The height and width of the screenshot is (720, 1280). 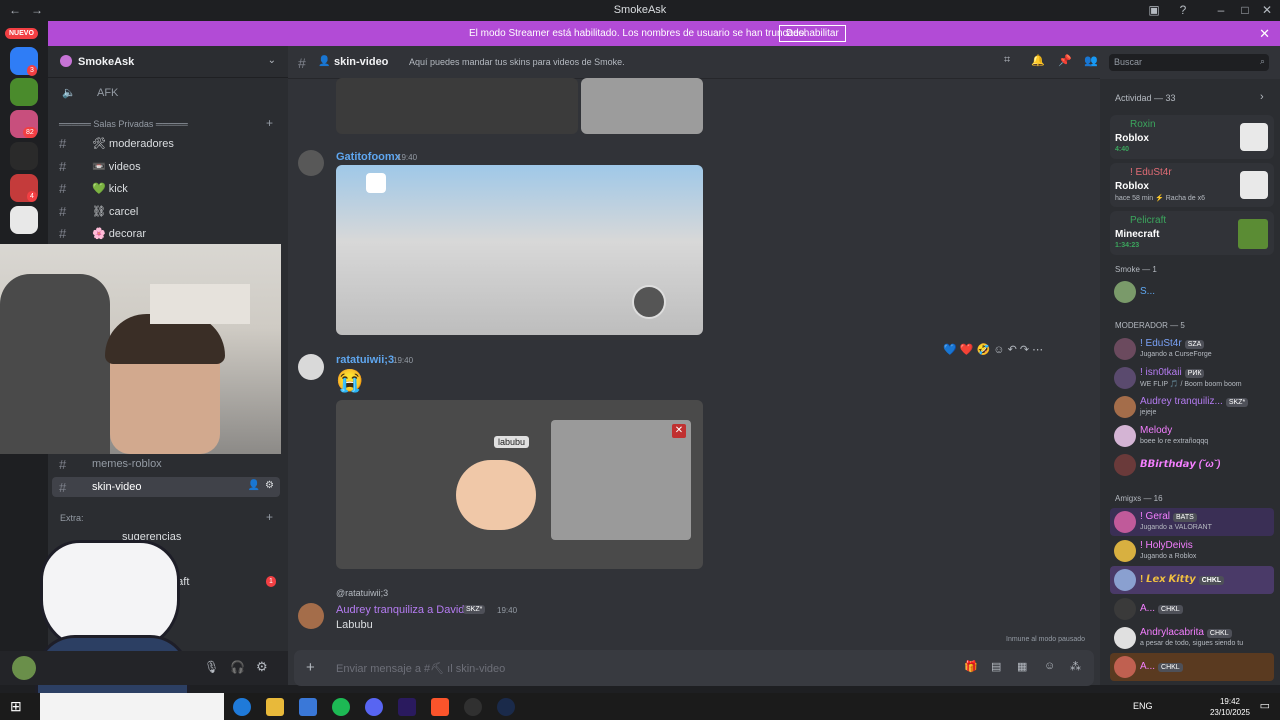 I want to click on pin-icon: 📌, so click(x=1065, y=60).